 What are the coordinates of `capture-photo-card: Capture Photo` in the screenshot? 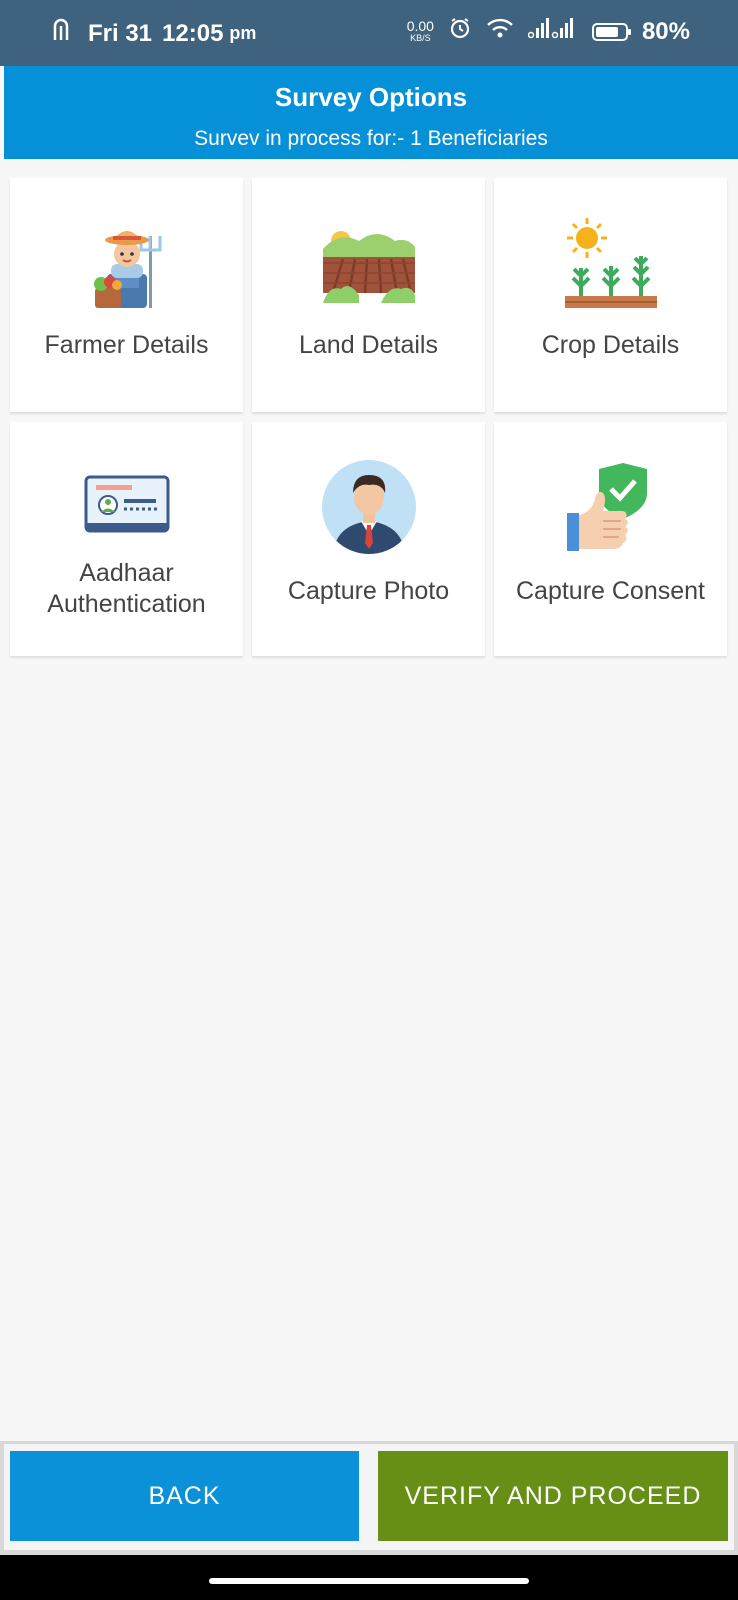 It's located at (368, 539).